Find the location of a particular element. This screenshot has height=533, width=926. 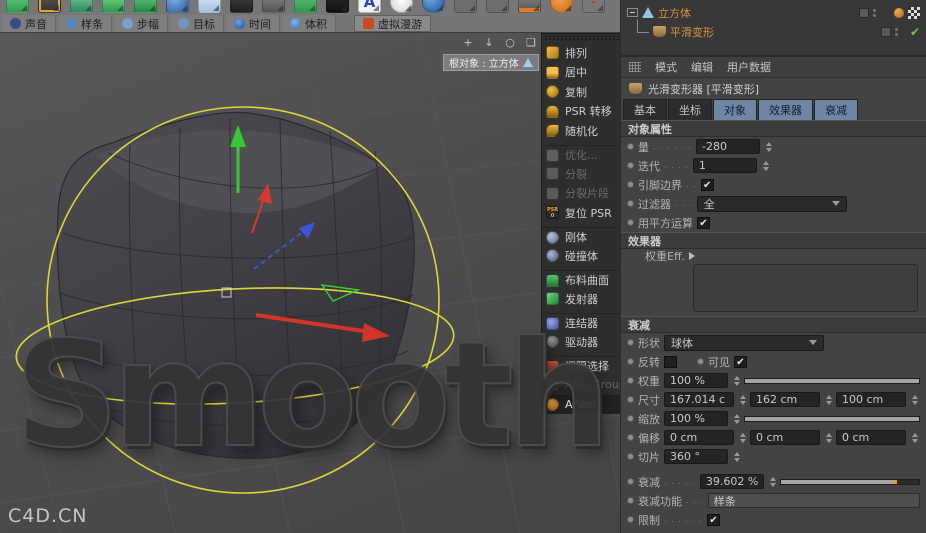

toolbar-icon: A is located at coordinates (369, 6).